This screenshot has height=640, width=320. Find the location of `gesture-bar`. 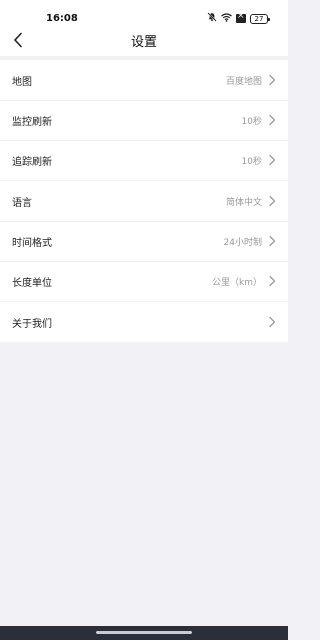

gesture-bar is located at coordinates (144, 633).